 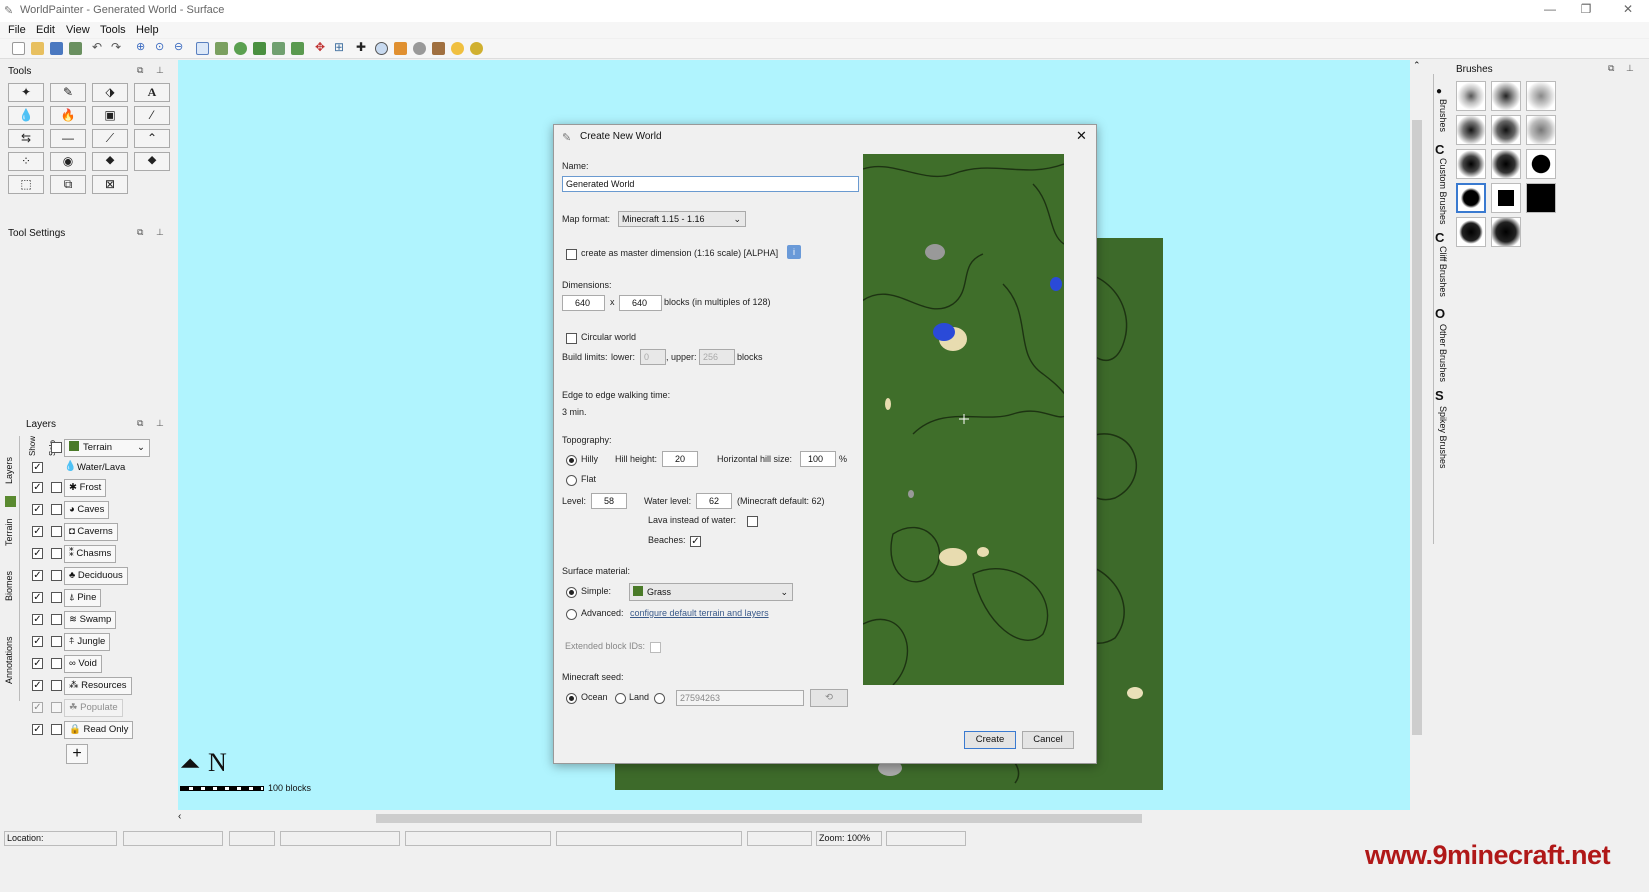 I want to click on layer-button-swamp: ≋ Swamp, so click(x=90, y=620).